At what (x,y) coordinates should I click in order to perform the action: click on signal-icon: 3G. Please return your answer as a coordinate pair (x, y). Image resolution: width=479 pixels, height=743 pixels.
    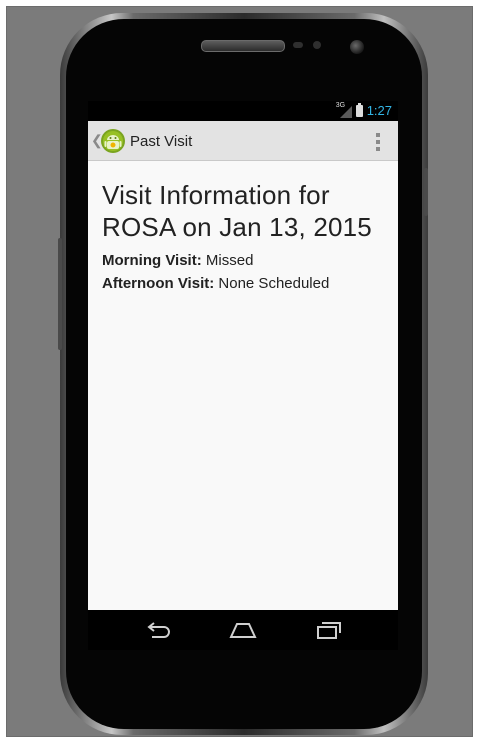
    Looking at the image, I should click on (344, 110).